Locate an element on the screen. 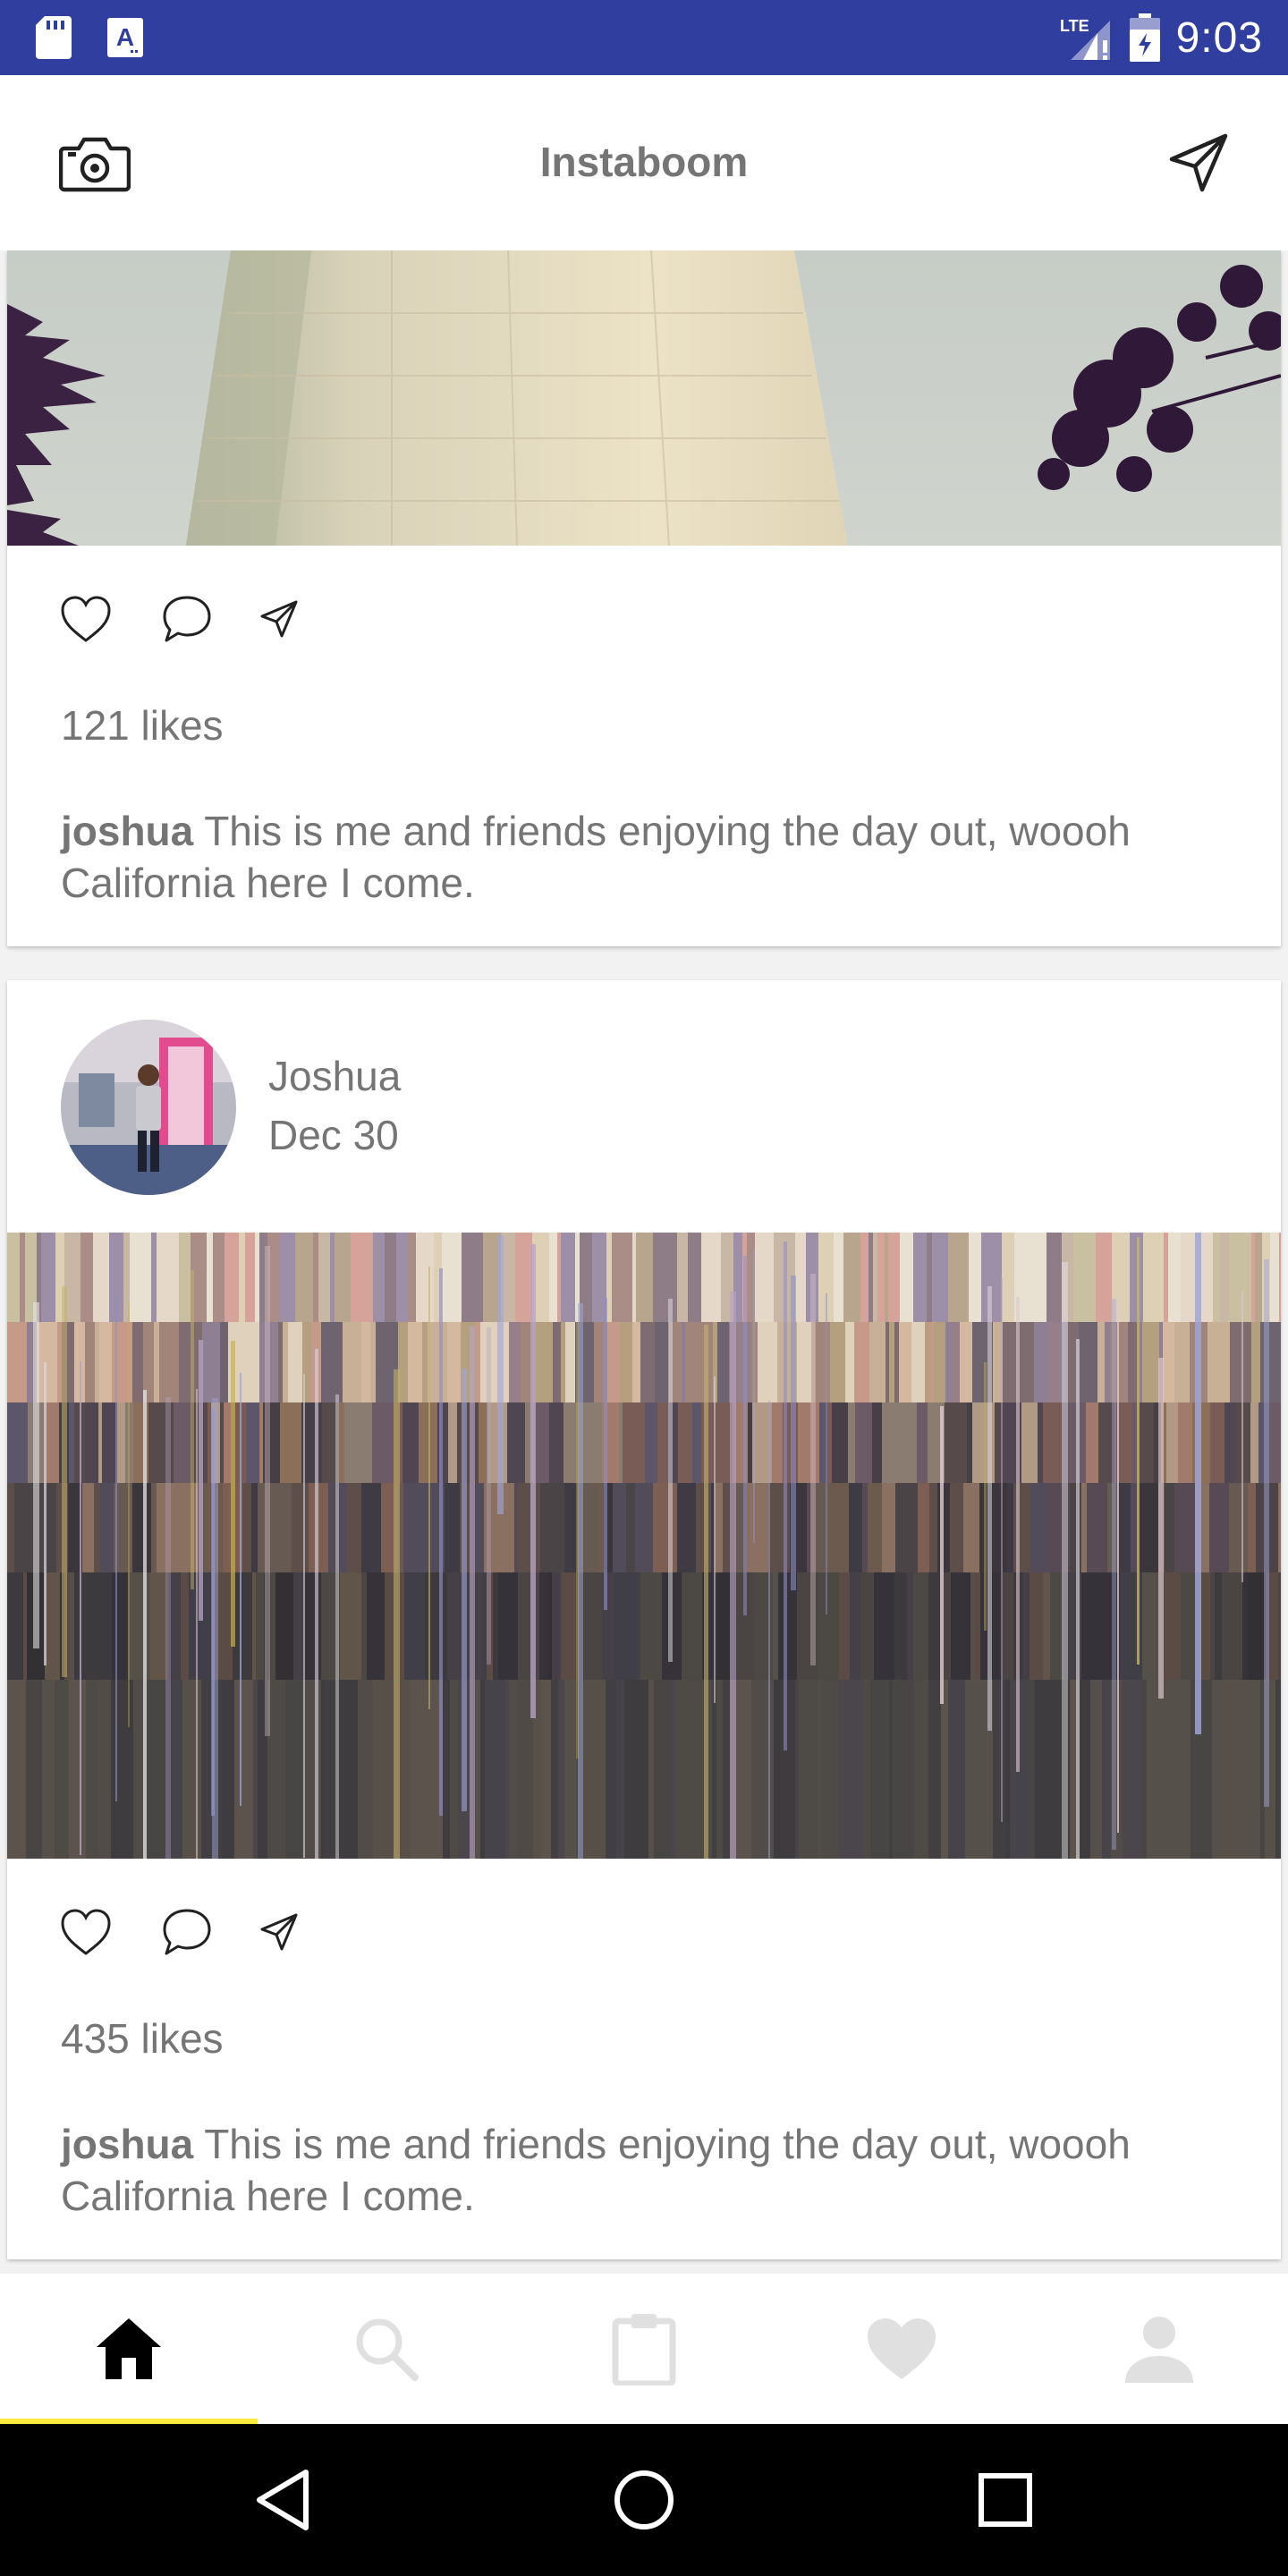 The image size is (1288, 2576). send-icon is located at coordinates (1198, 162).